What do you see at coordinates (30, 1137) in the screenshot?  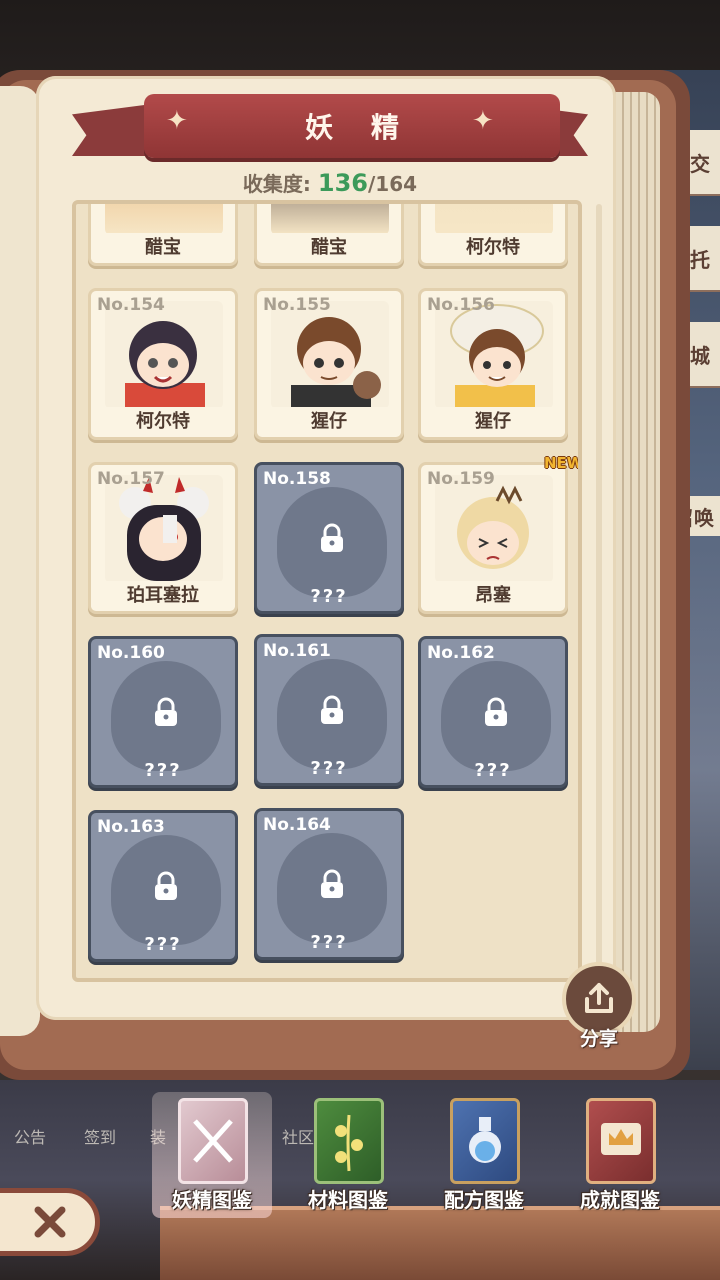 I see `bg-nav-announcement: 公告` at bounding box center [30, 1137].